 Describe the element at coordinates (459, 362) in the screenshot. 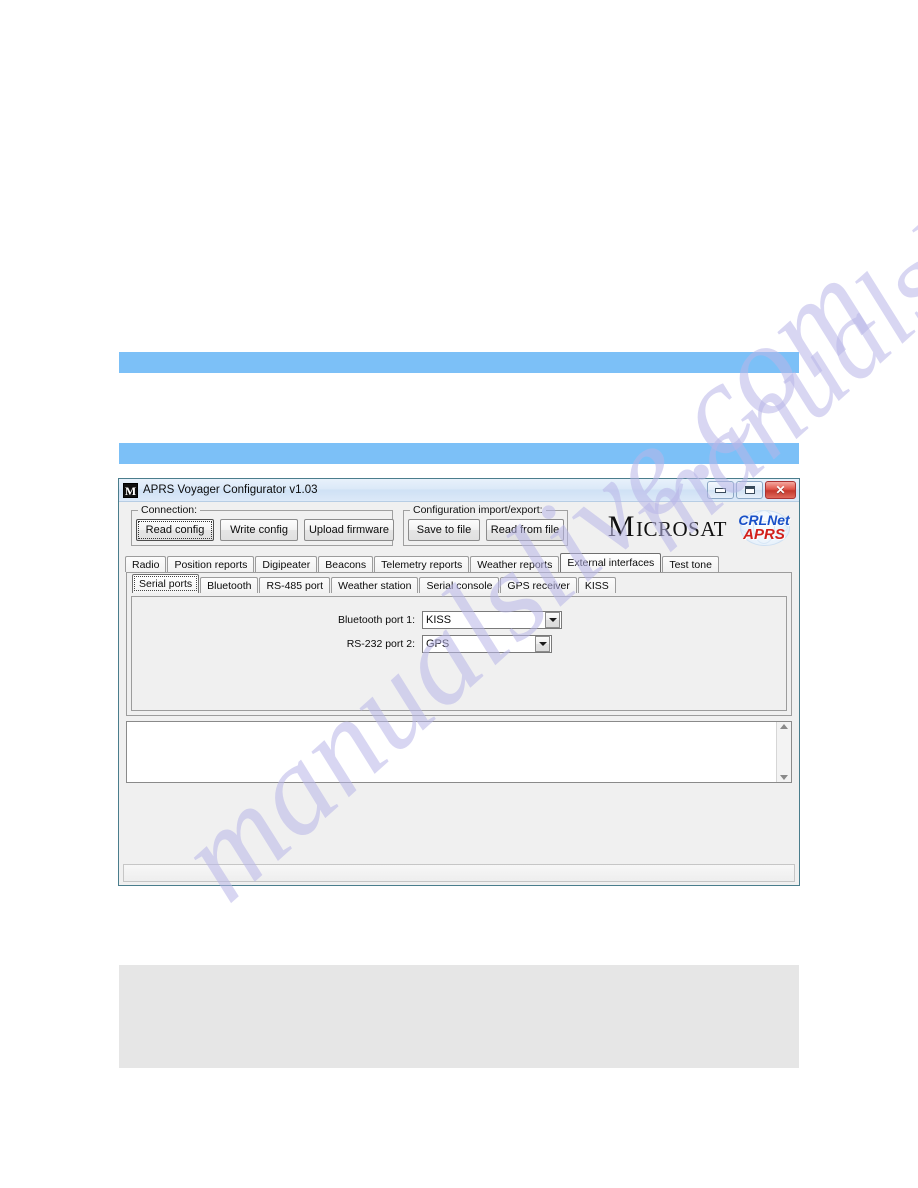

I see `page-header-bar-top` at that location.